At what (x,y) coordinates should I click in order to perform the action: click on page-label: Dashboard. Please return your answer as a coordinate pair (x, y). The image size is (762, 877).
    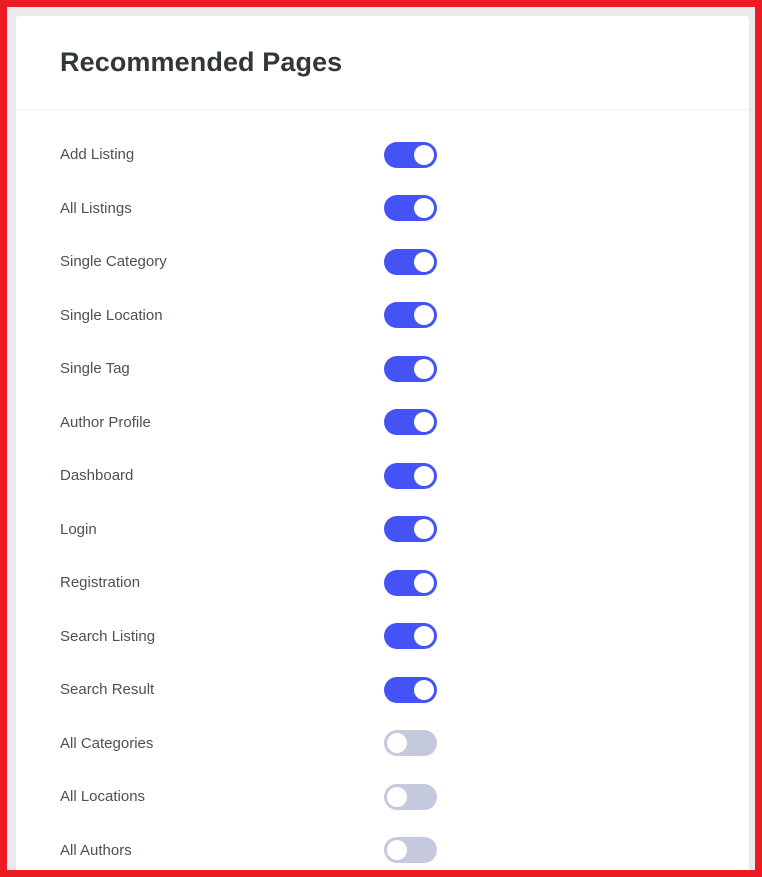
    Looking at the image, I should click on (97, 476).